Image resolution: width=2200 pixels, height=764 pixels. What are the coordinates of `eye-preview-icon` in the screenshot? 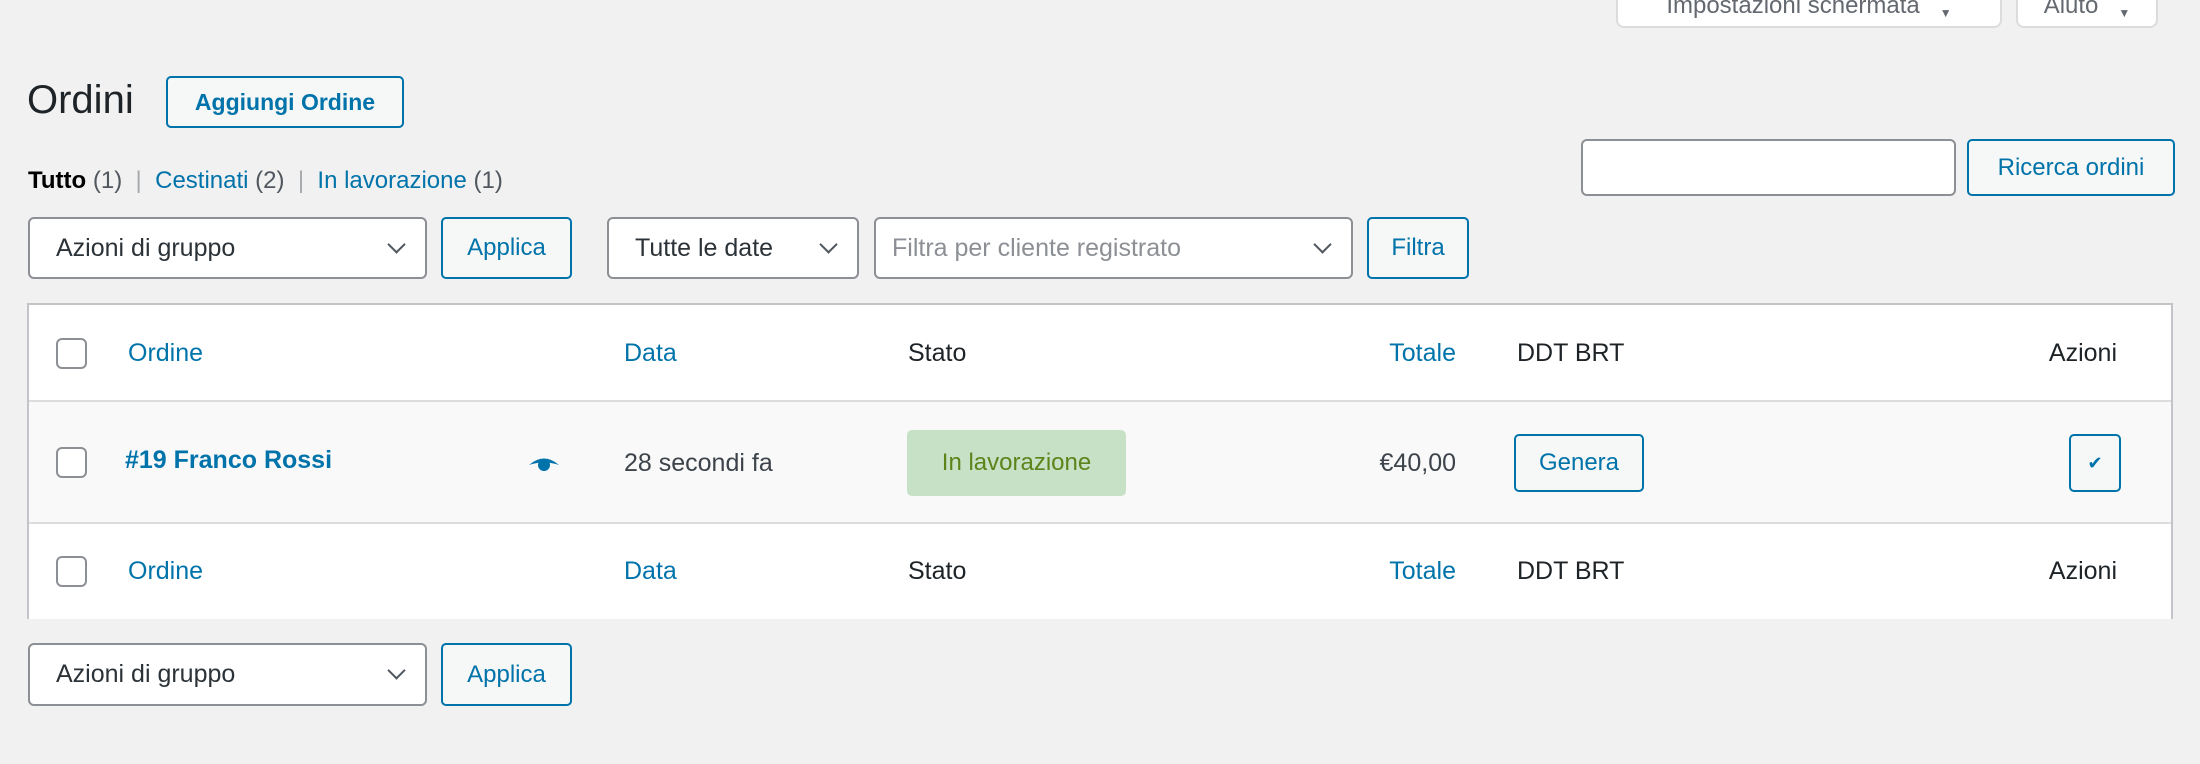 It's located at (544, 464).